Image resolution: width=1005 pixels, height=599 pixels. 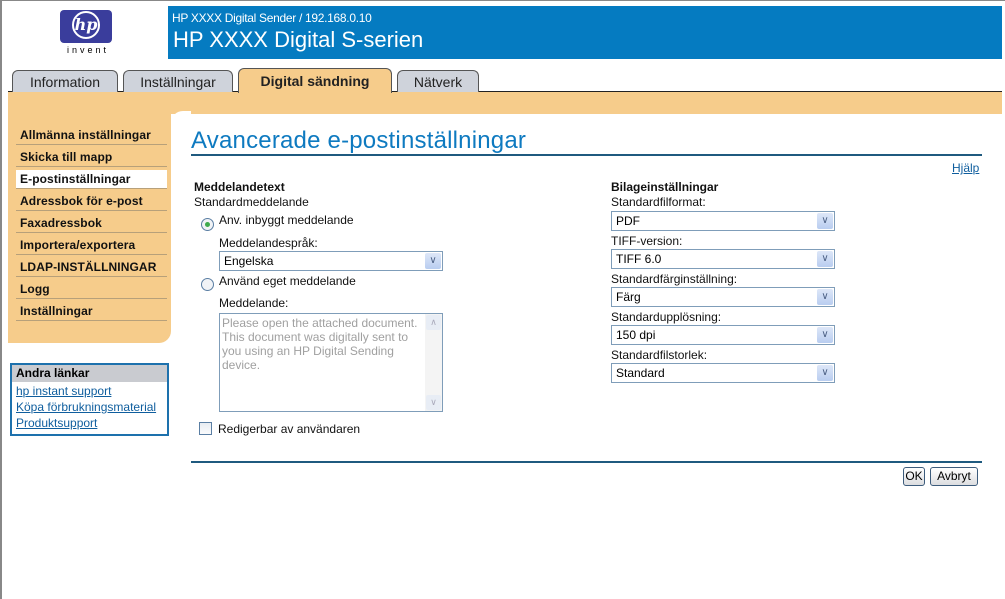 I want to click on footer-rule, so click(x=586, y=462).